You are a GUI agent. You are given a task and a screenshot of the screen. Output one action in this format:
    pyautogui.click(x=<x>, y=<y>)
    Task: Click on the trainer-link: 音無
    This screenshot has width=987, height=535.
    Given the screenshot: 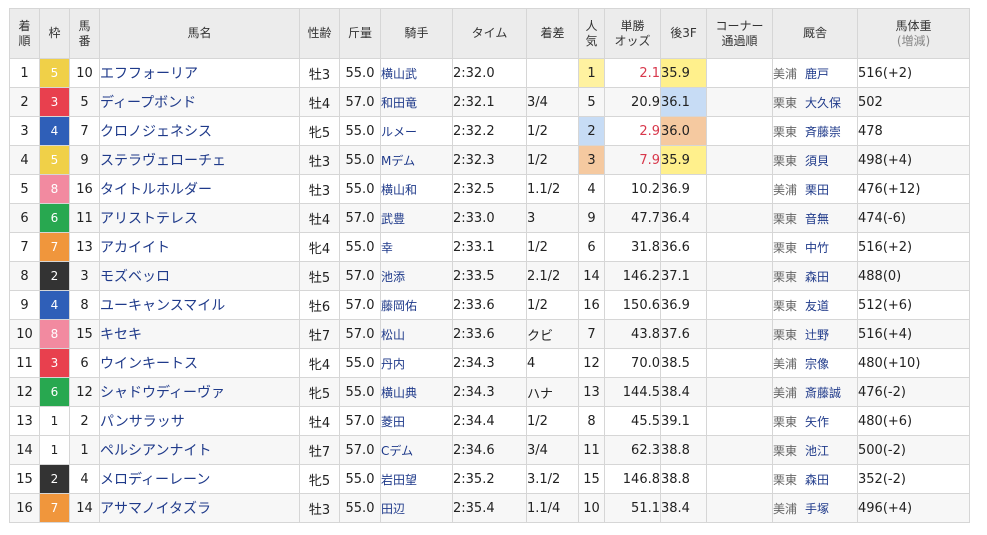 What is the action you would take?
    pyautogui.click(x=817, y=219)
    